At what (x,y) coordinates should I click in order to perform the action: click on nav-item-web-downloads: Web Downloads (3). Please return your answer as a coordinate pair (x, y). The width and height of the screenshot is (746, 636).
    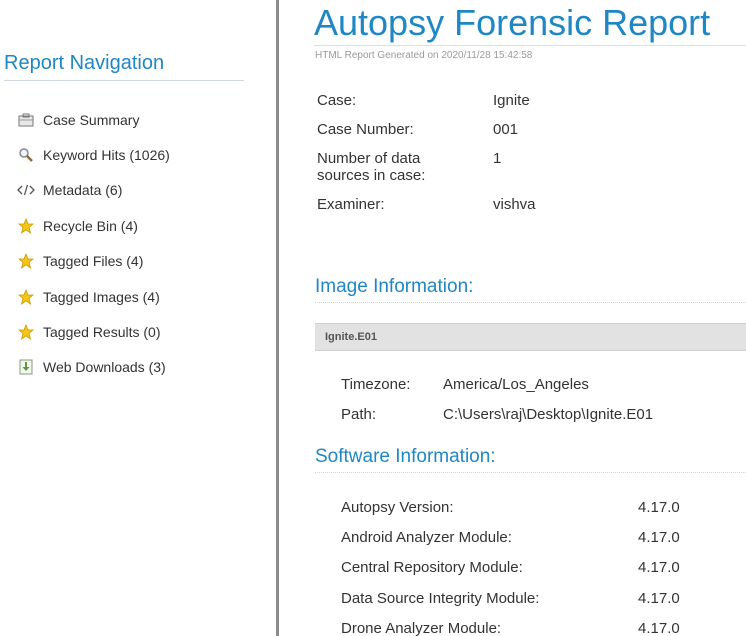
    Looking at the image, I should click on (93, 367).